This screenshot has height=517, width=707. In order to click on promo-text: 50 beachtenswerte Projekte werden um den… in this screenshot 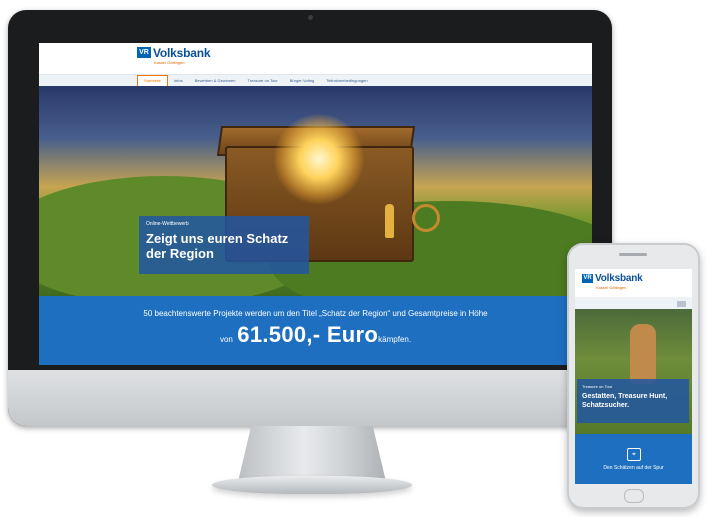, I will do `click(315, 313)`.